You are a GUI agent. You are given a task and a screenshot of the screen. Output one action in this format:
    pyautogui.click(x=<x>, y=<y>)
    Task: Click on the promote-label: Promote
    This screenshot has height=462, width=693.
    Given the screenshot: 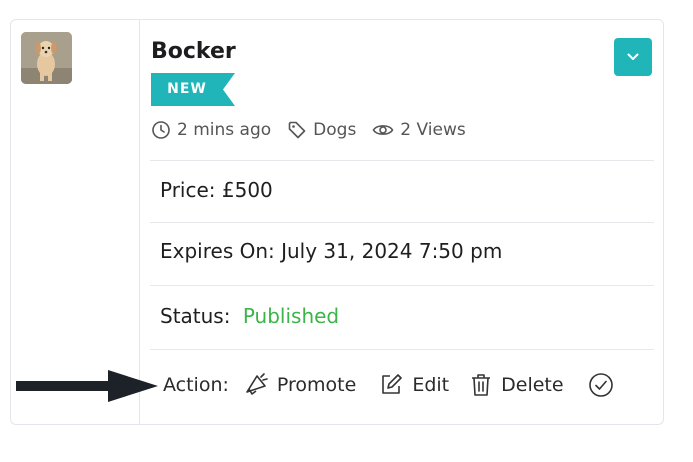 What is the action you would take?
    pyautogui.click(x=316, y=385)
    